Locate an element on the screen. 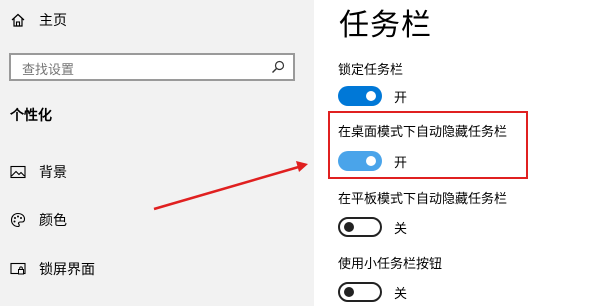 The width and height of the screenshot is (600, 306). autohide-tablet-toggle is located at coordinates (360, 227).